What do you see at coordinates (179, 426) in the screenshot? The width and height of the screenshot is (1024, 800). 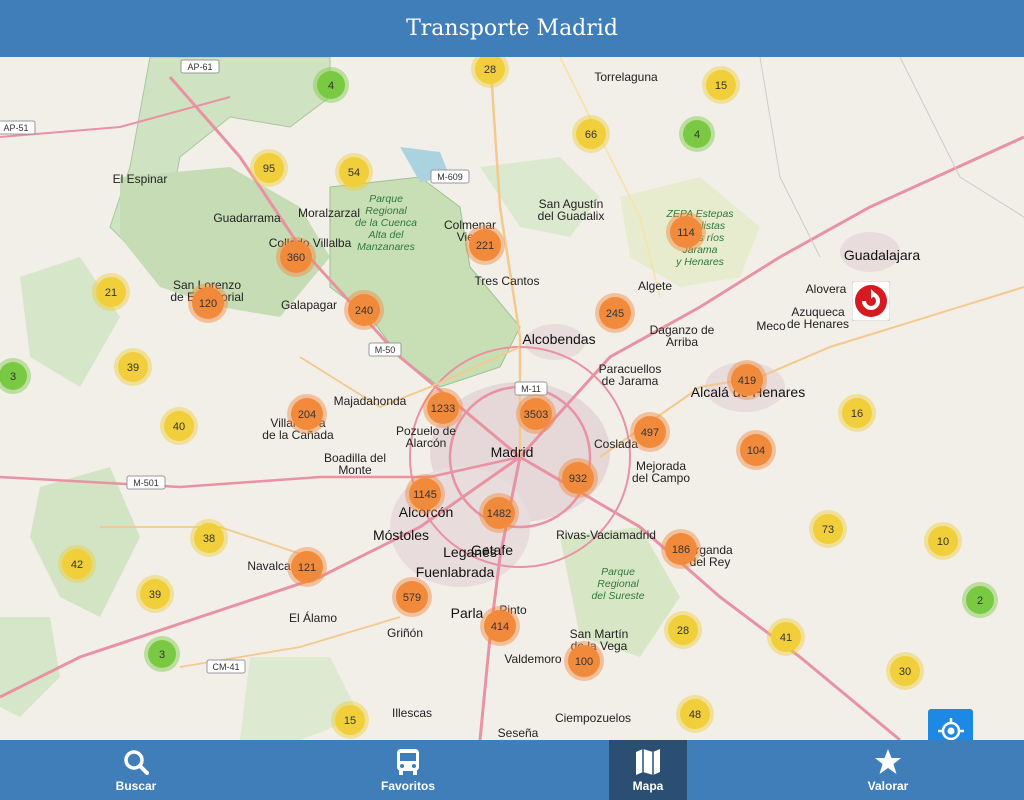 I see `stop-cluster-marker: 40` at bounding box center [179, 426].